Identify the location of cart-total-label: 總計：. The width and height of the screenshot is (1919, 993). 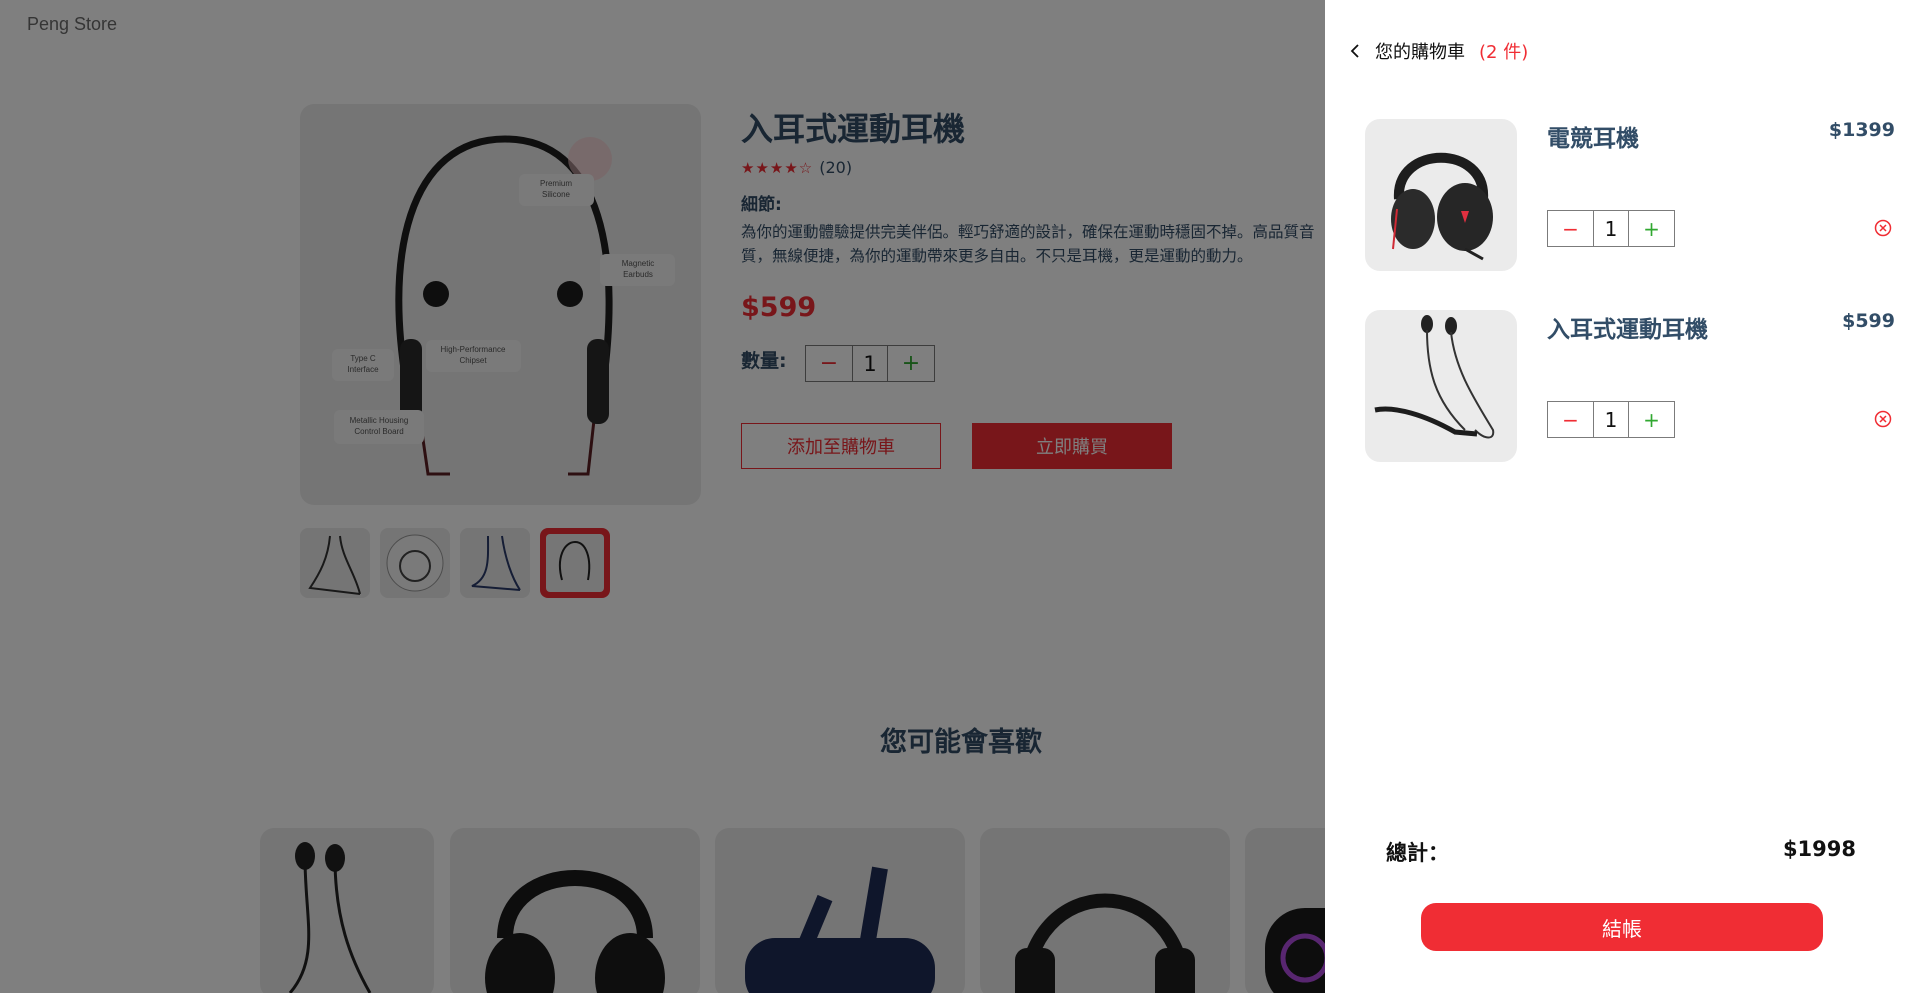
(1417, 853).